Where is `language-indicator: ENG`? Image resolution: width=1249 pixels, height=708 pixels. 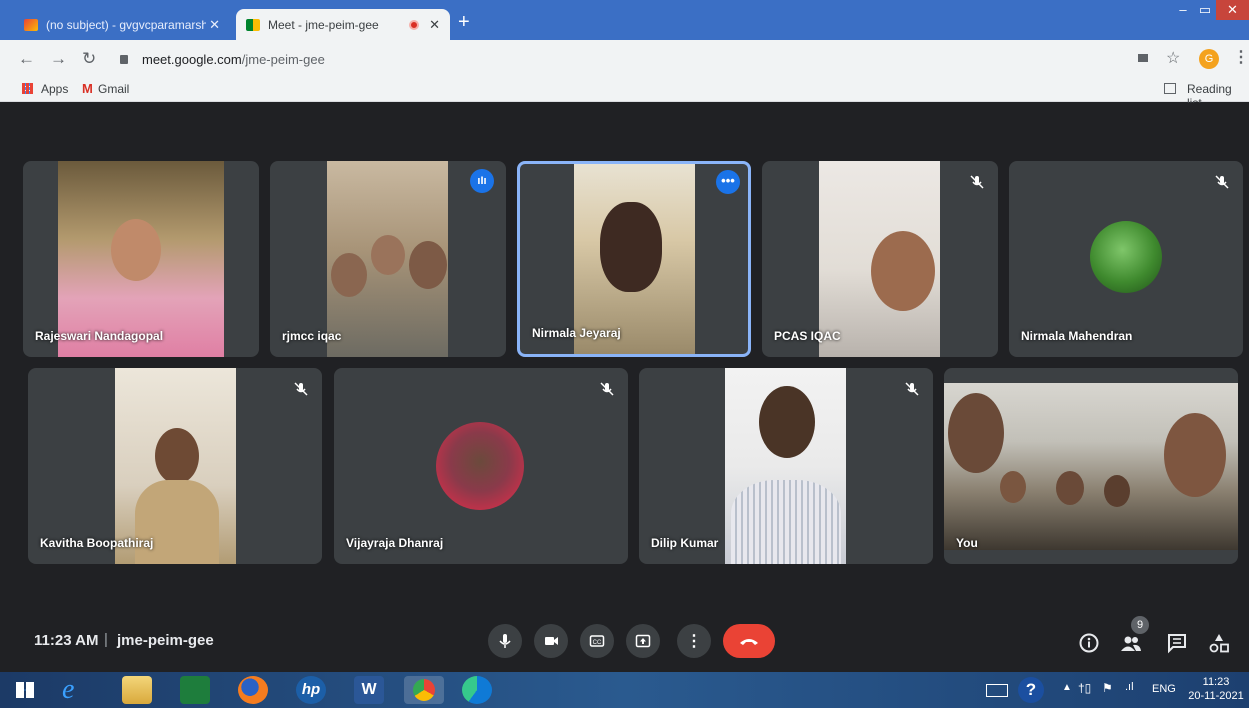
language-indicator: ENG is located at coordinates (1164, 689).